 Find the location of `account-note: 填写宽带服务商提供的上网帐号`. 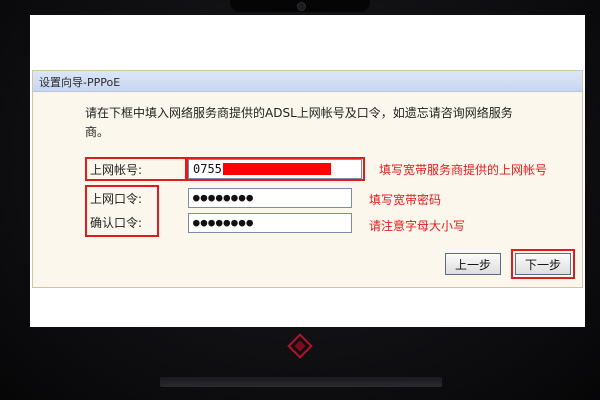

account-note: 填写宽带服务商提供的上网帐号 is located at coordinates (463, 170).